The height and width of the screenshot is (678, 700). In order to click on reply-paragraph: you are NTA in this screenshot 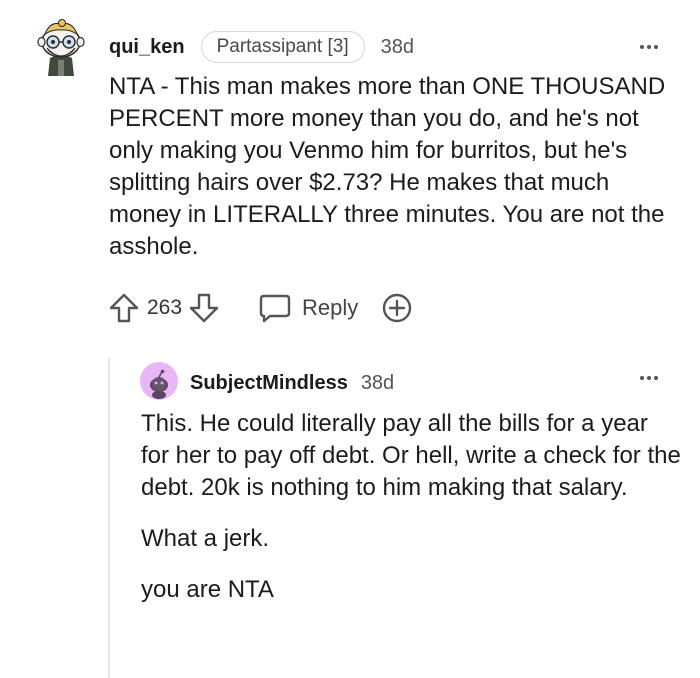, I will do `click(207, 589)`.